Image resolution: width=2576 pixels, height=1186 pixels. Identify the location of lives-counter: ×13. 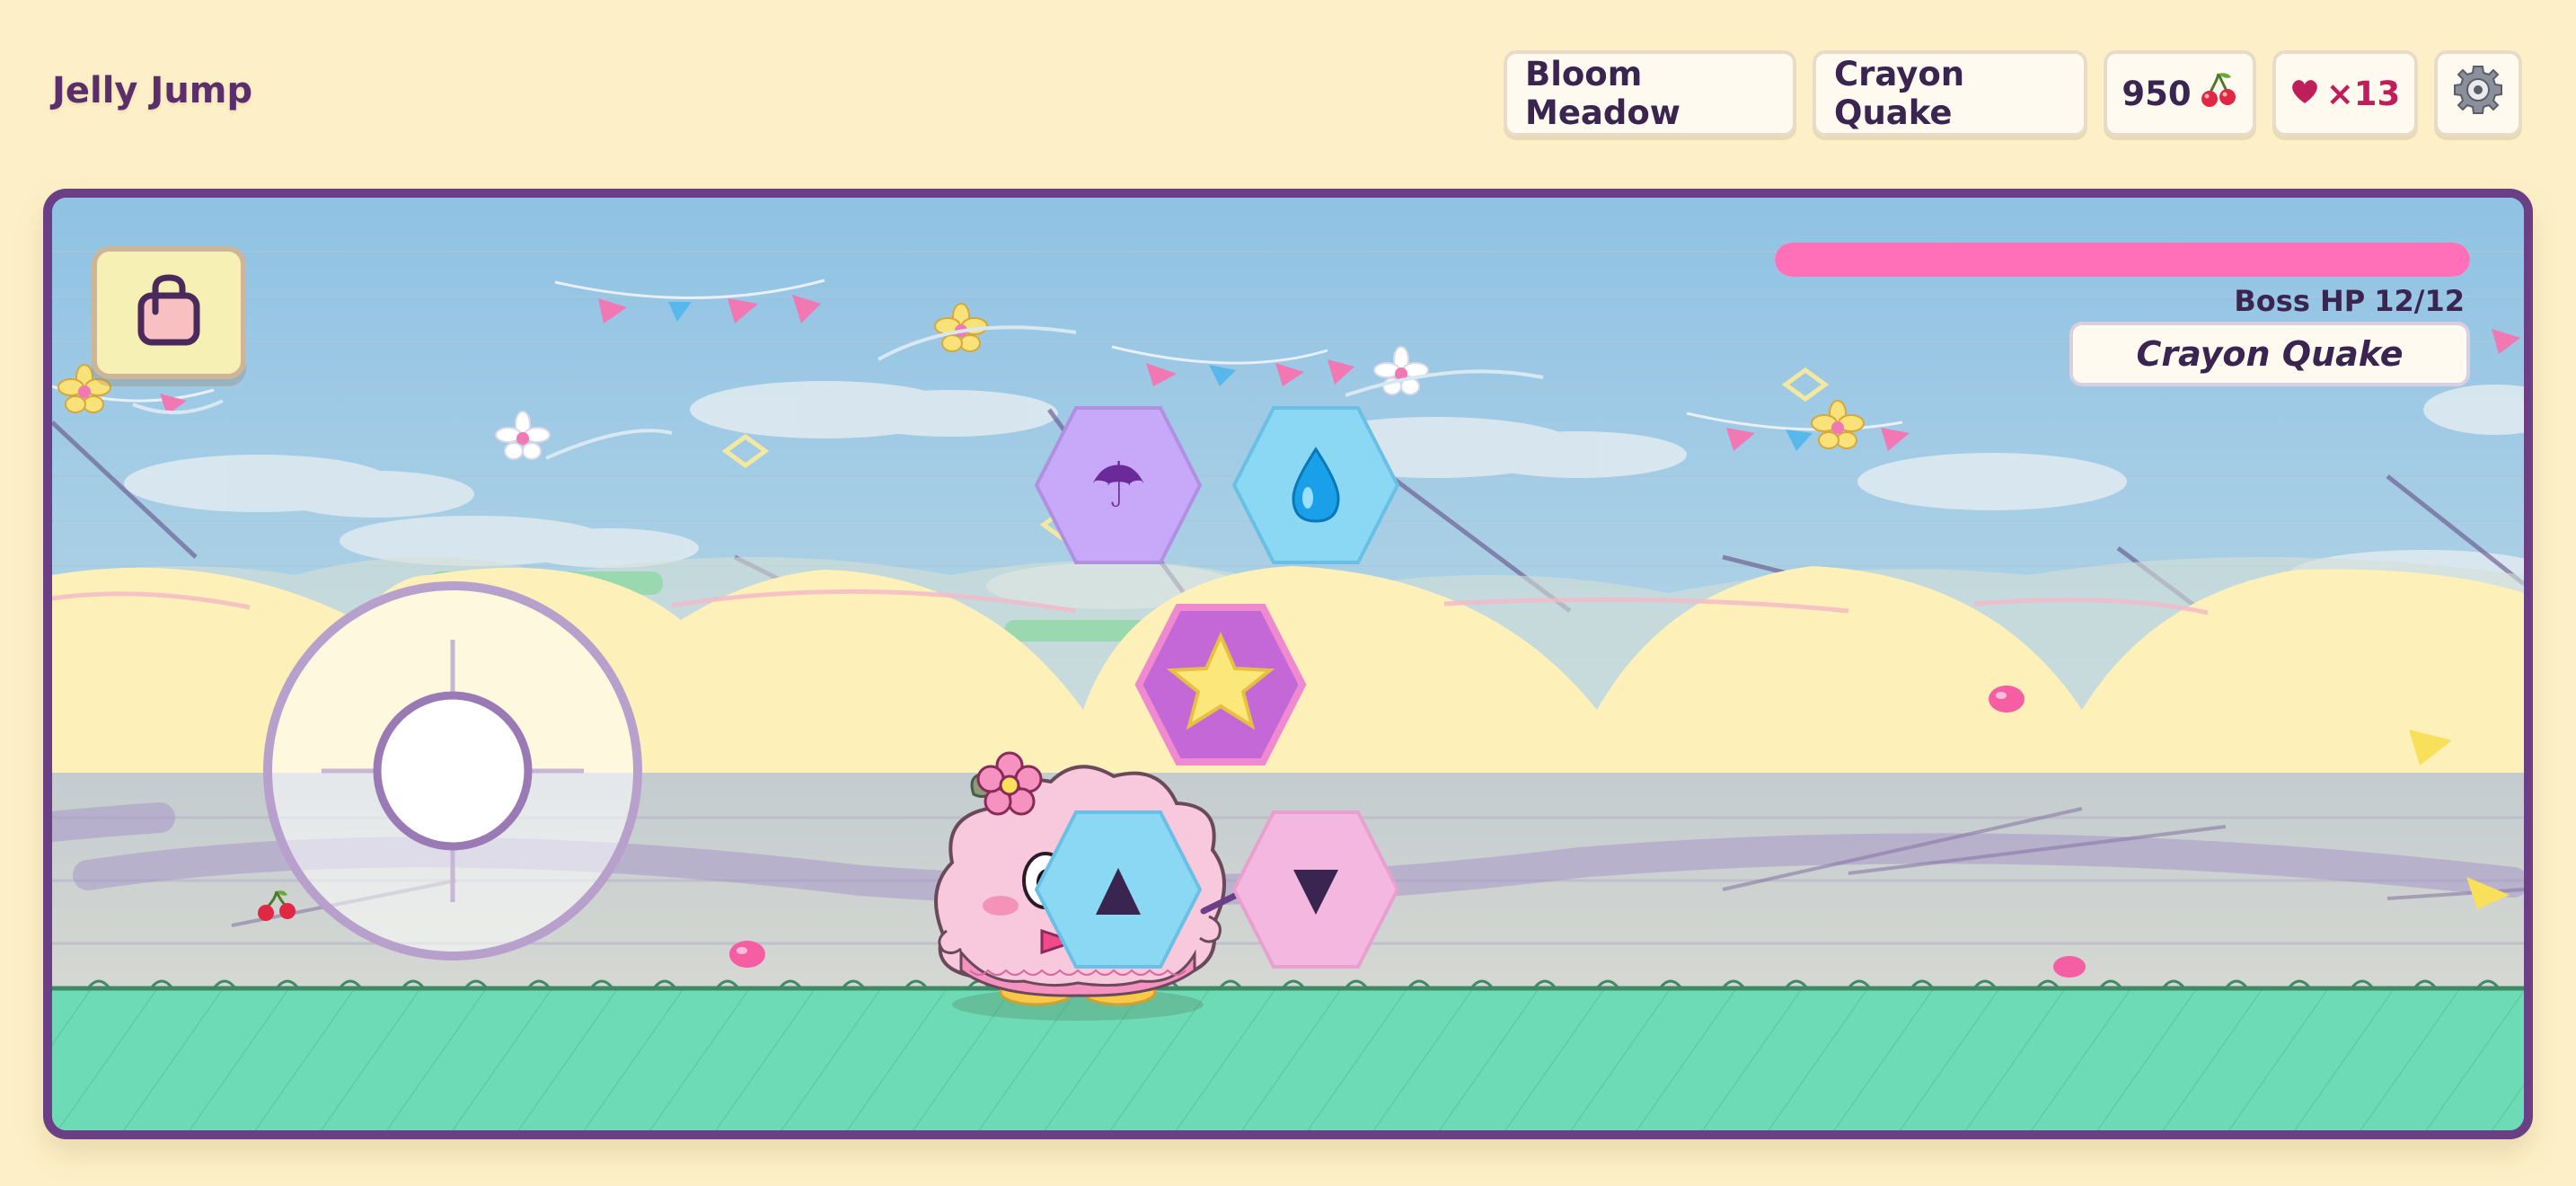
(2345, 93).